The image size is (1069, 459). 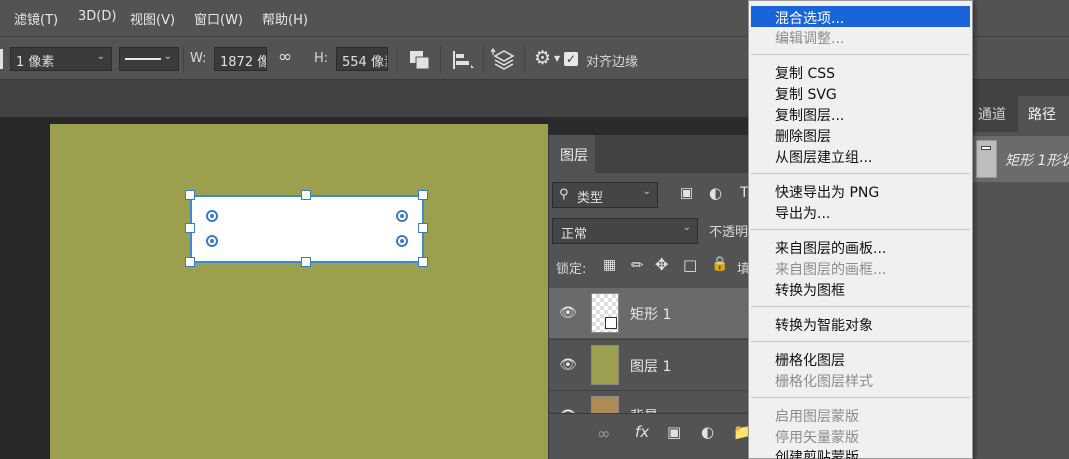 What do you see at coordinates (642, 432) in the screenshot?
I see `fx-icon: fx` at bounding box center [642, 432].